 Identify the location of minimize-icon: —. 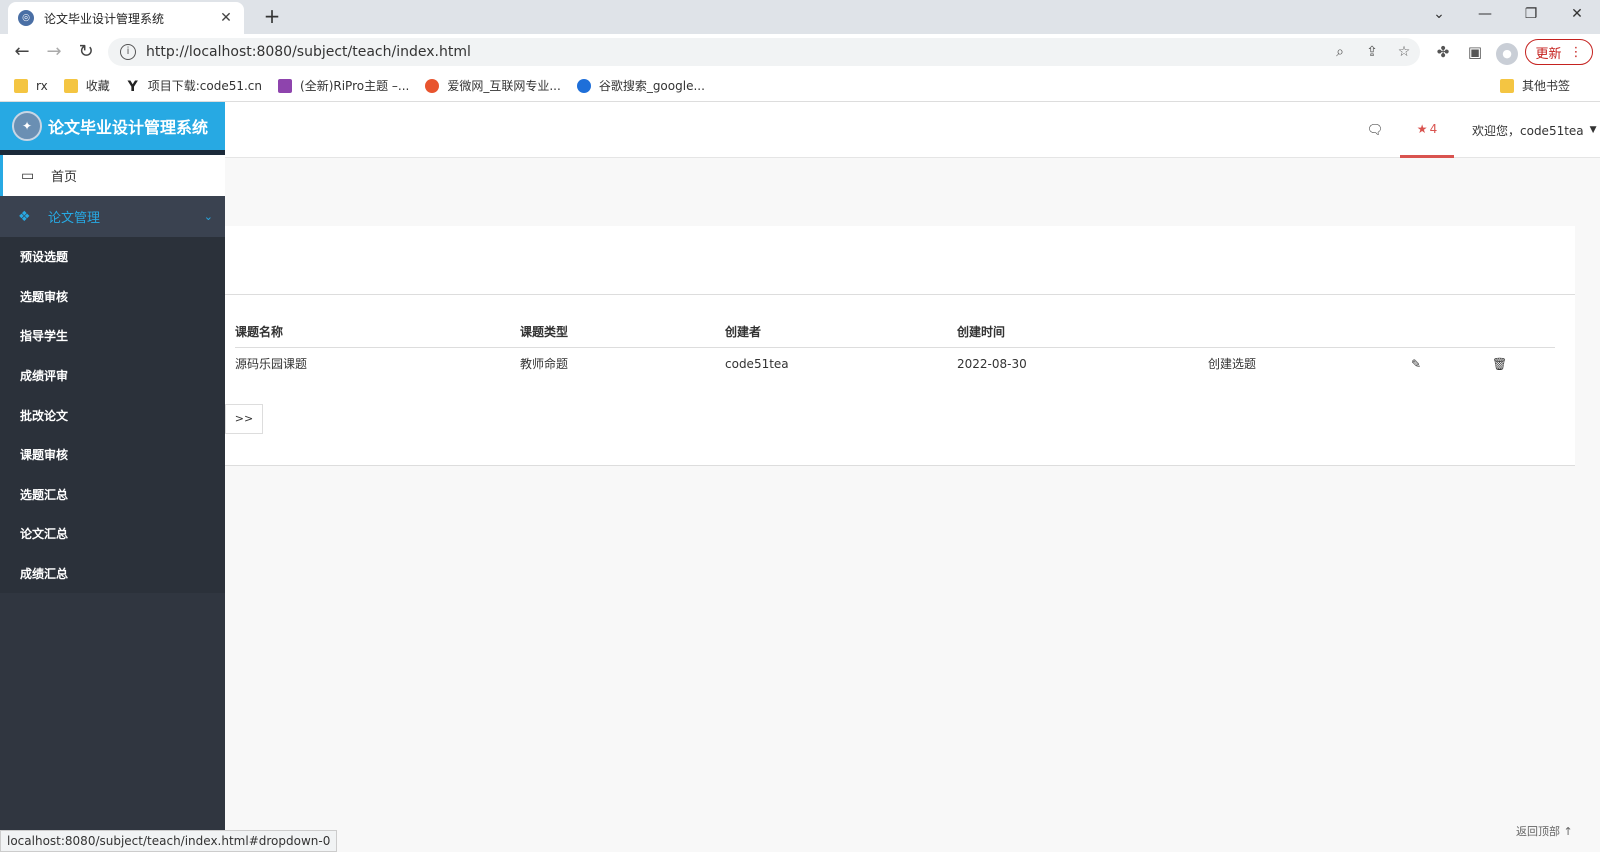
(1485, 14).